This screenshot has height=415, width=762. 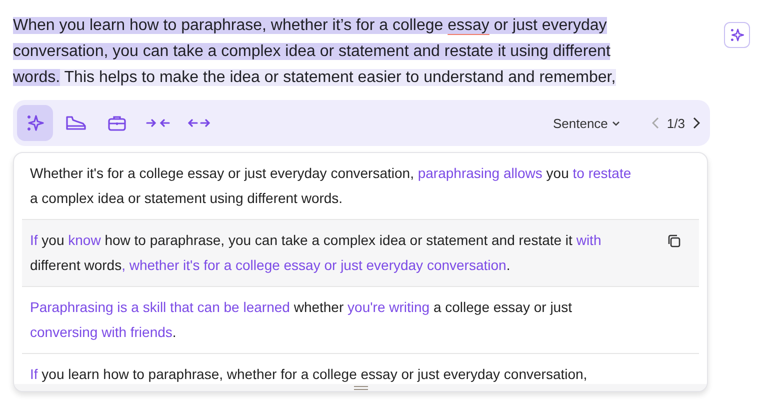 I want to click on chevron-left-icon, so click(x=655, y=123).